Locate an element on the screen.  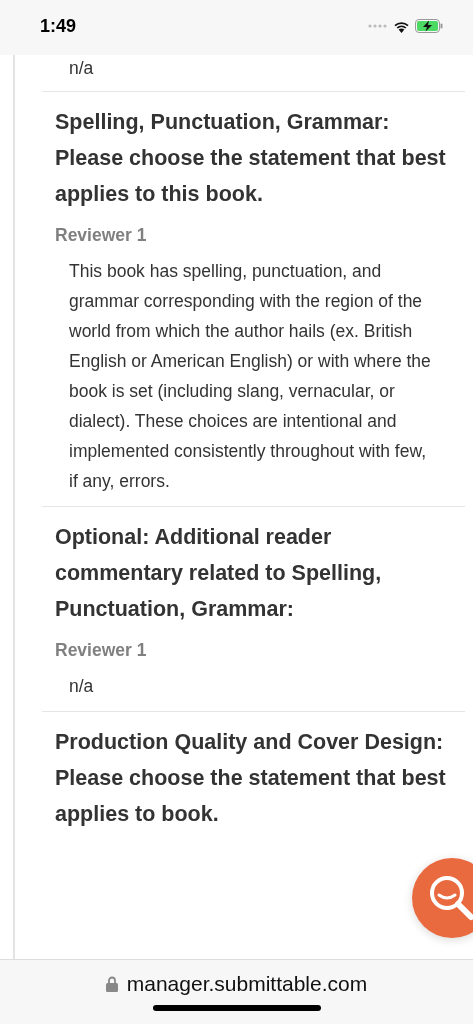
battery-charging-icon is located at coordinates (429, 26).